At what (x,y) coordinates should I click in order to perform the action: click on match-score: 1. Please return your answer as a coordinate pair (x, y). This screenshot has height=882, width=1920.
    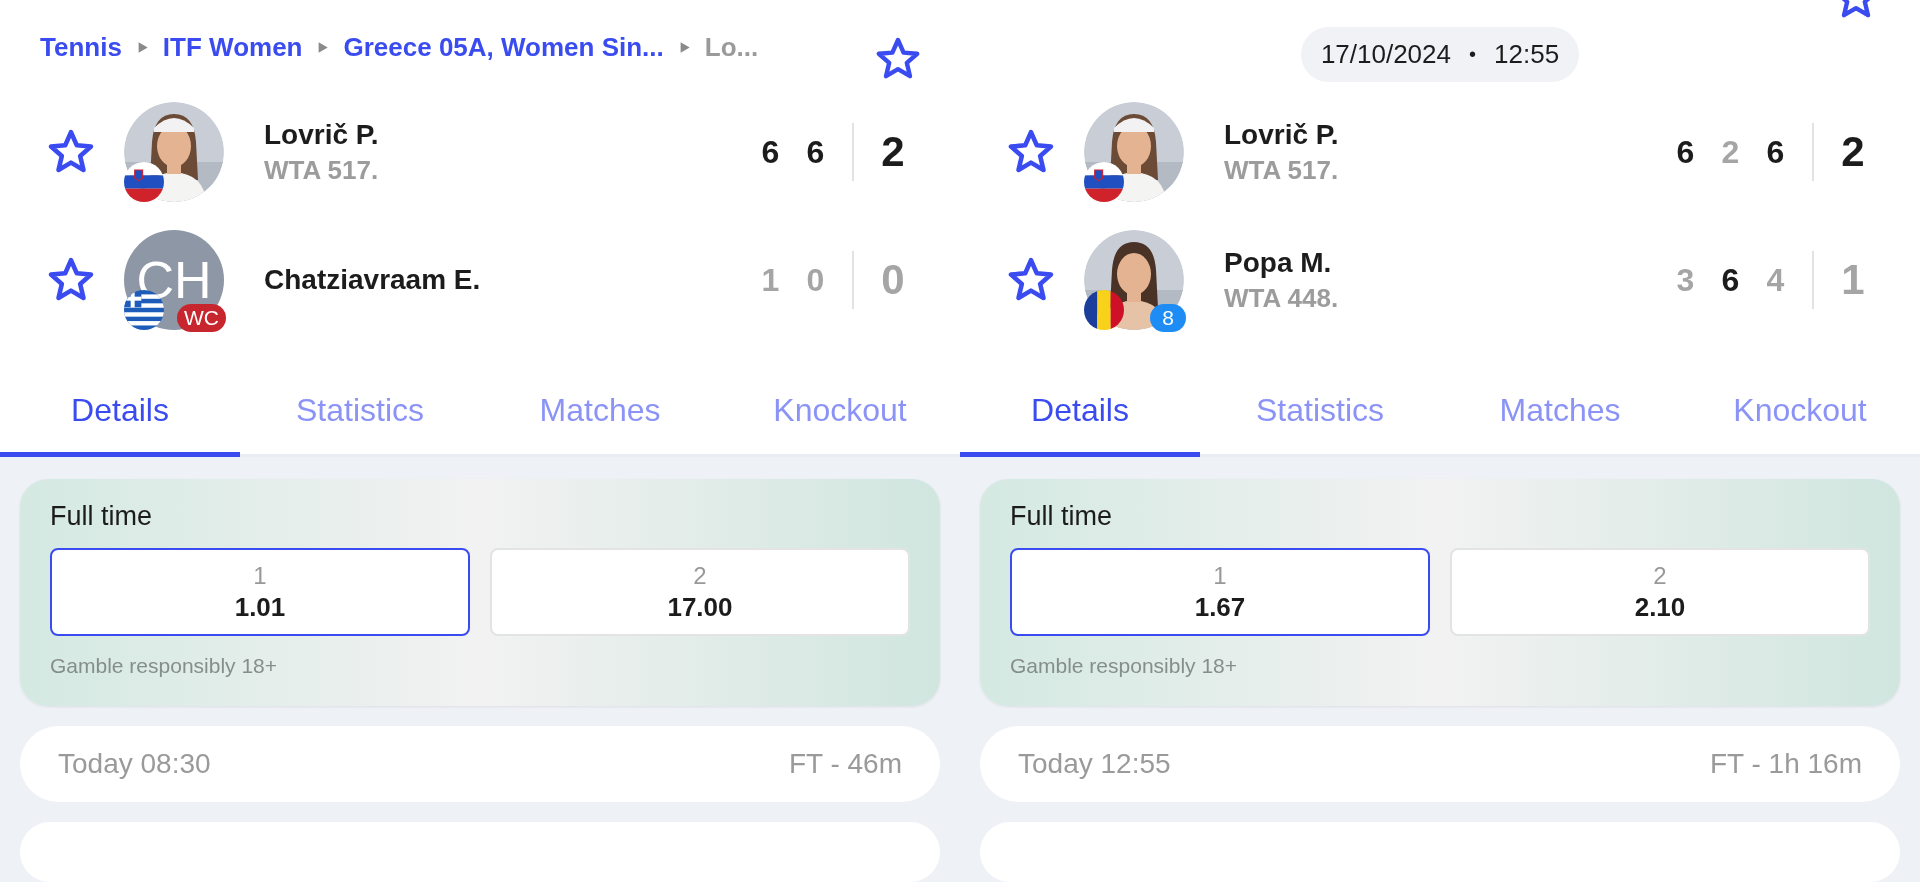
    Looking at the image, I should click on (1853, 280).